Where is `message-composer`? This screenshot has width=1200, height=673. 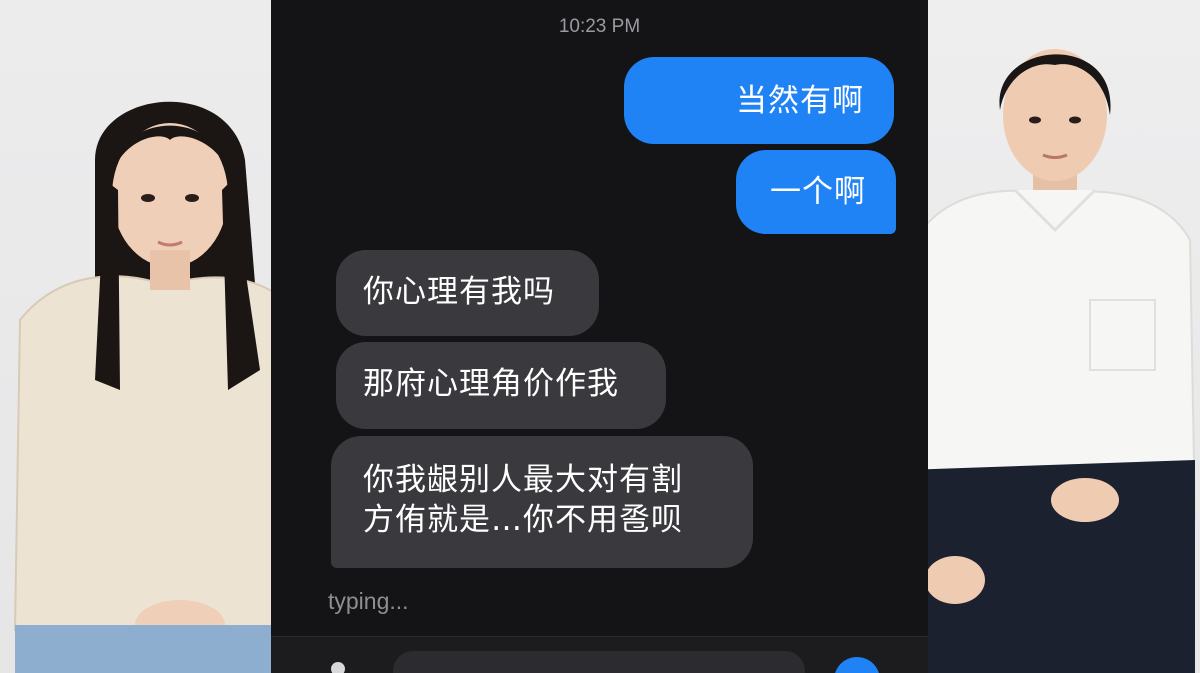
message-composer is located at coordinates (599, 654).